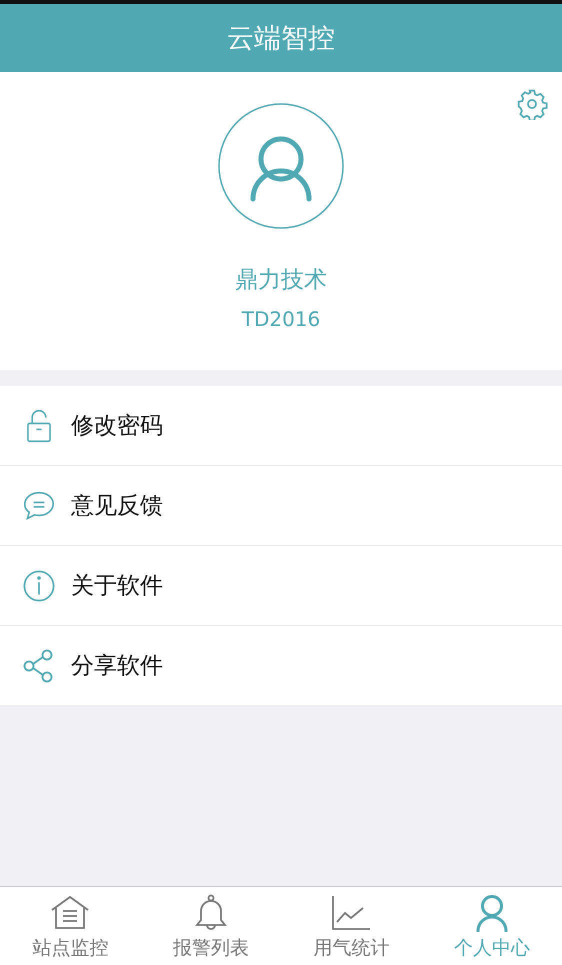 The width and height of the screenshot is (562, 965). I want to click on user-name: 鼎力技术, so click(281, 280).